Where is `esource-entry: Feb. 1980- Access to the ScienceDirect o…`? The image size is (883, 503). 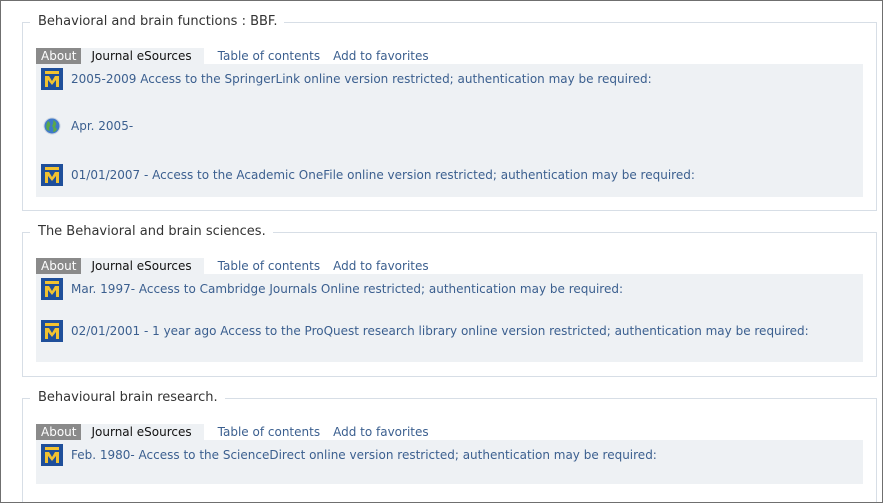 esource-entry: Feb. 1980- Access to the ScienceDirect o… is located at coordinates (349, 455).